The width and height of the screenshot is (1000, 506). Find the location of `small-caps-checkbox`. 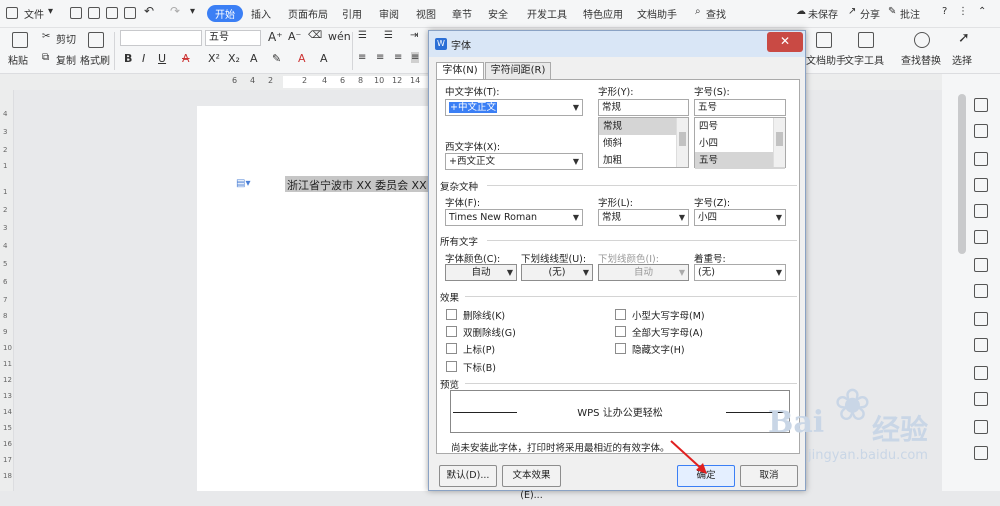

small-caps-checkbox is located at coordinates (620, 314).